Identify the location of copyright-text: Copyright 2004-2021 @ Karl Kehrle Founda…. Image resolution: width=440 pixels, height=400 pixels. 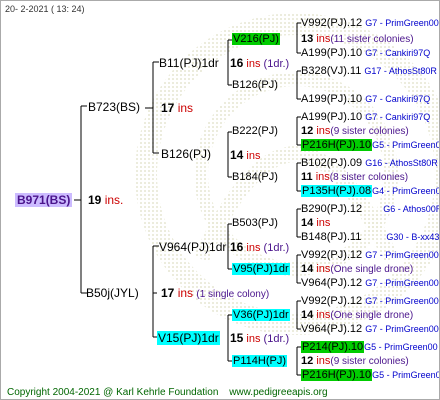
(113, 392).